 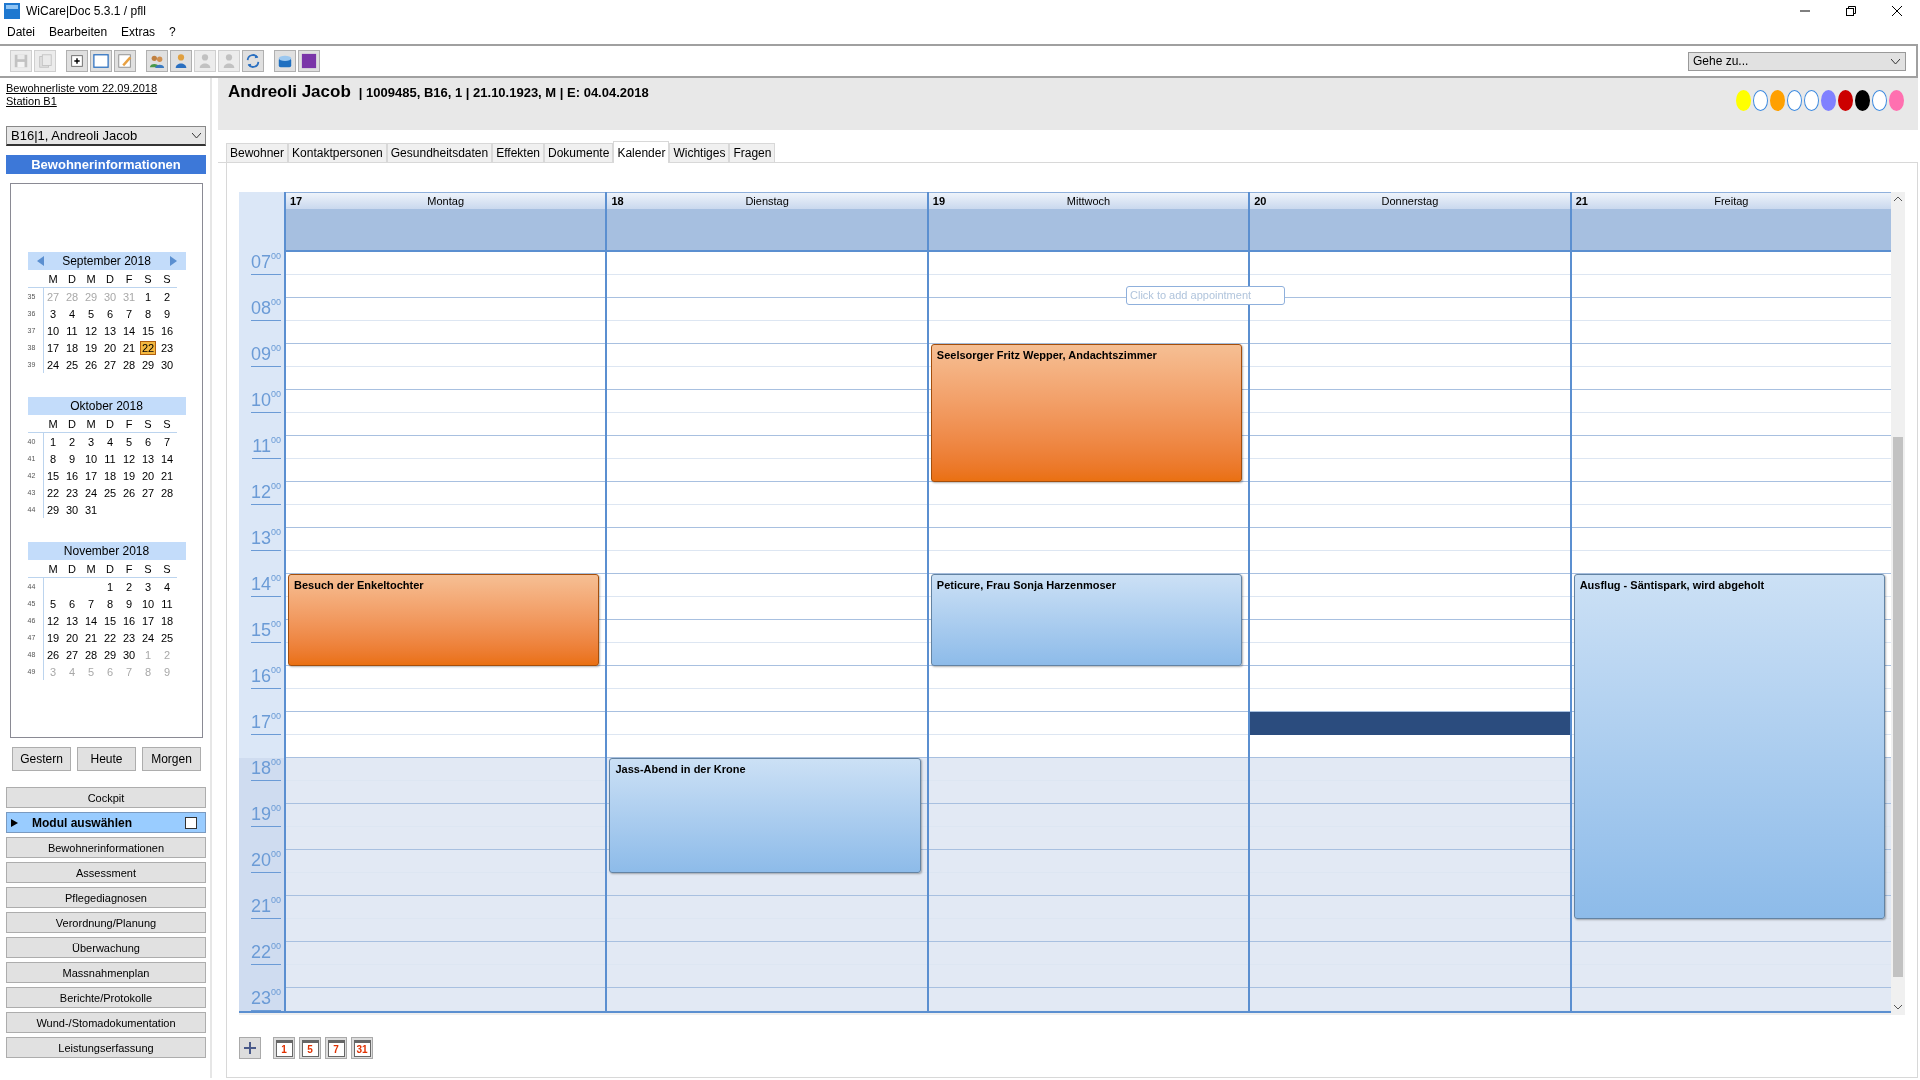 I want to click on calendar-view-button: 7, so click(x=336, y=1048).